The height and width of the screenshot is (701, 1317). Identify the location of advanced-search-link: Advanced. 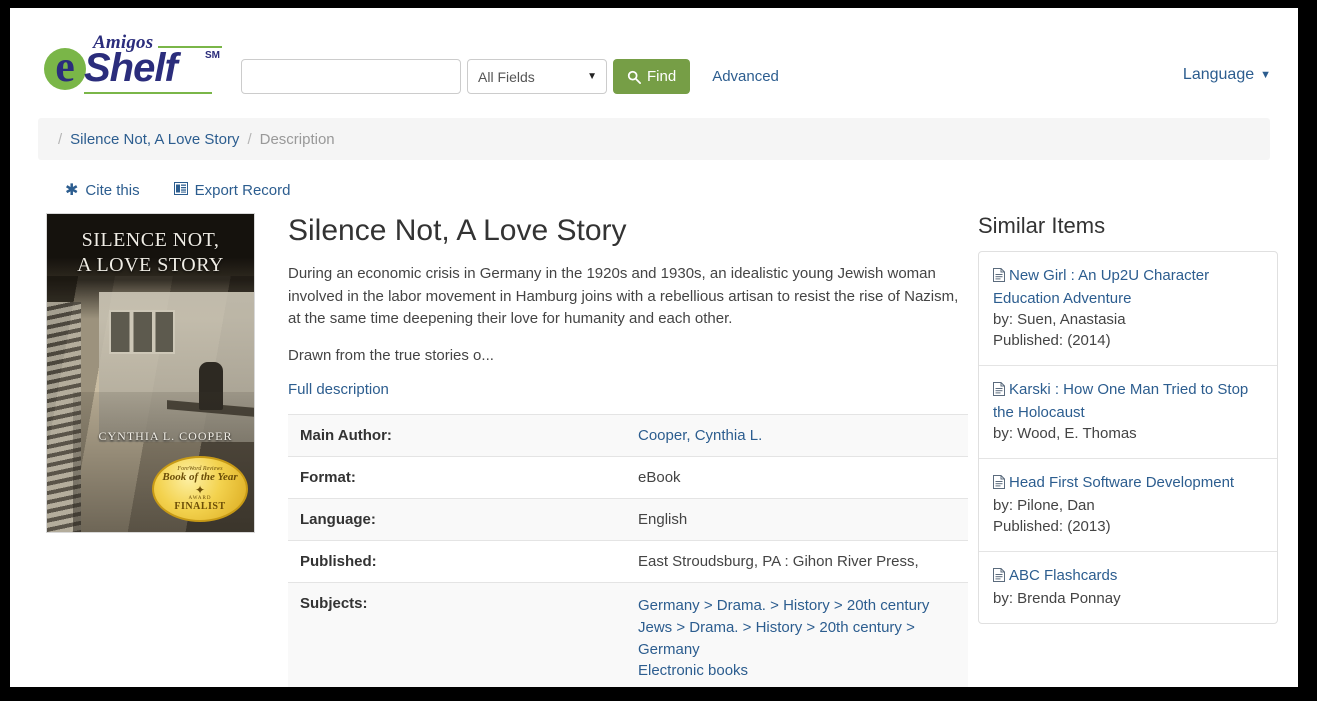
(745, 76).